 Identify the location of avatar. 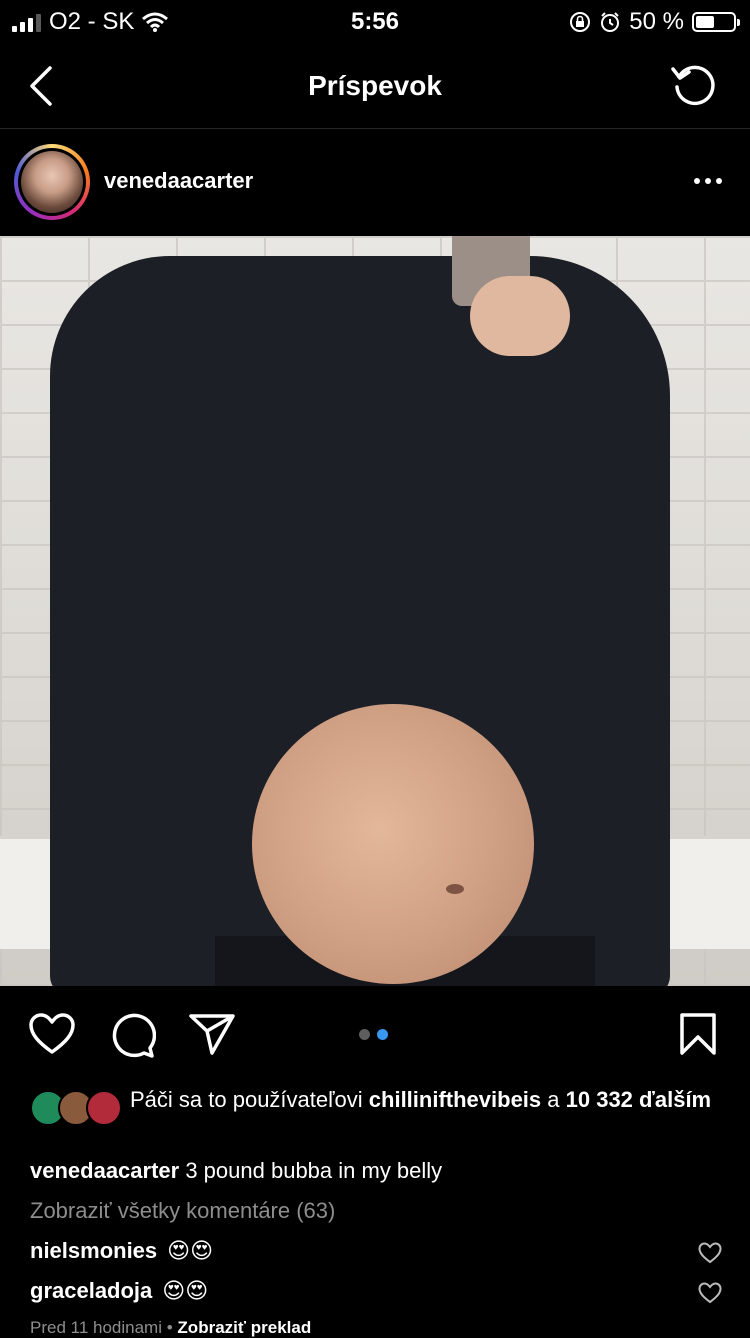
(52, 182).